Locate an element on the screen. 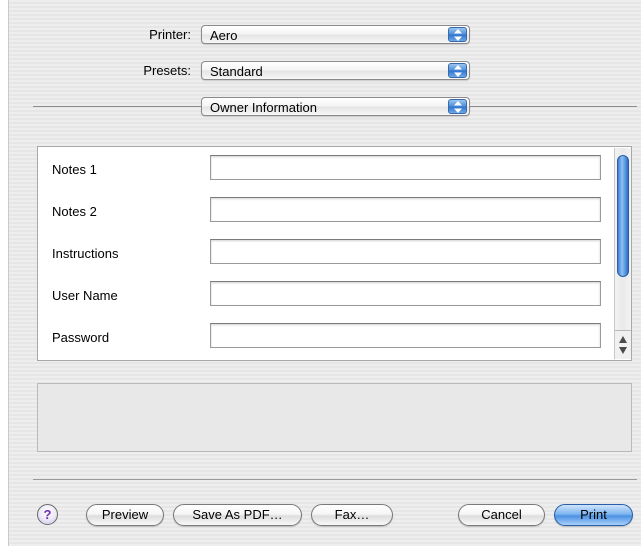 This screenshot has height=546, width=641. scroll-up-arrow-icon is located at coordinates (623, 339).